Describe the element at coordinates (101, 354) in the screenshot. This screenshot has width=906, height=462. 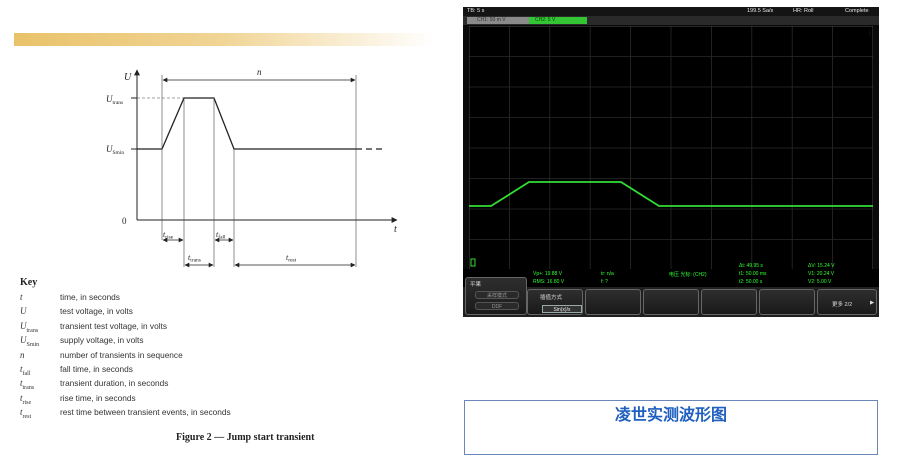
I see `key-item-n: n number of transients in sequence` at that location.